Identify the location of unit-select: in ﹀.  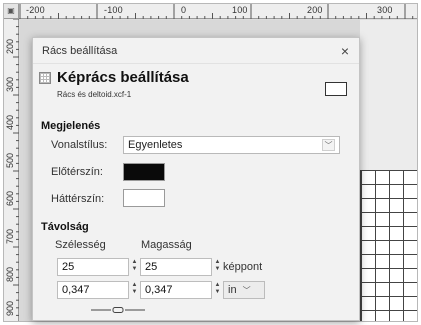
(244, 290).